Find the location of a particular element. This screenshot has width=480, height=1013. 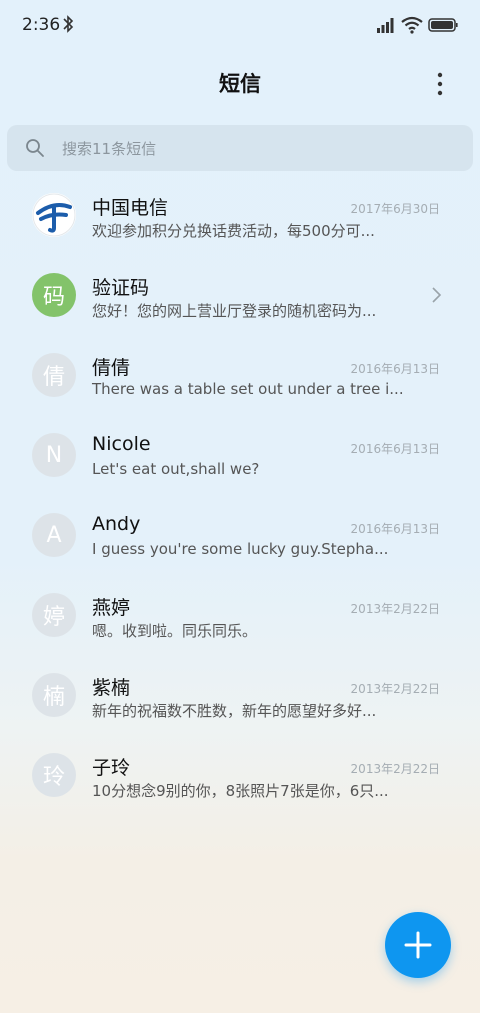

plus-icon is located at coordinates (418, 945).